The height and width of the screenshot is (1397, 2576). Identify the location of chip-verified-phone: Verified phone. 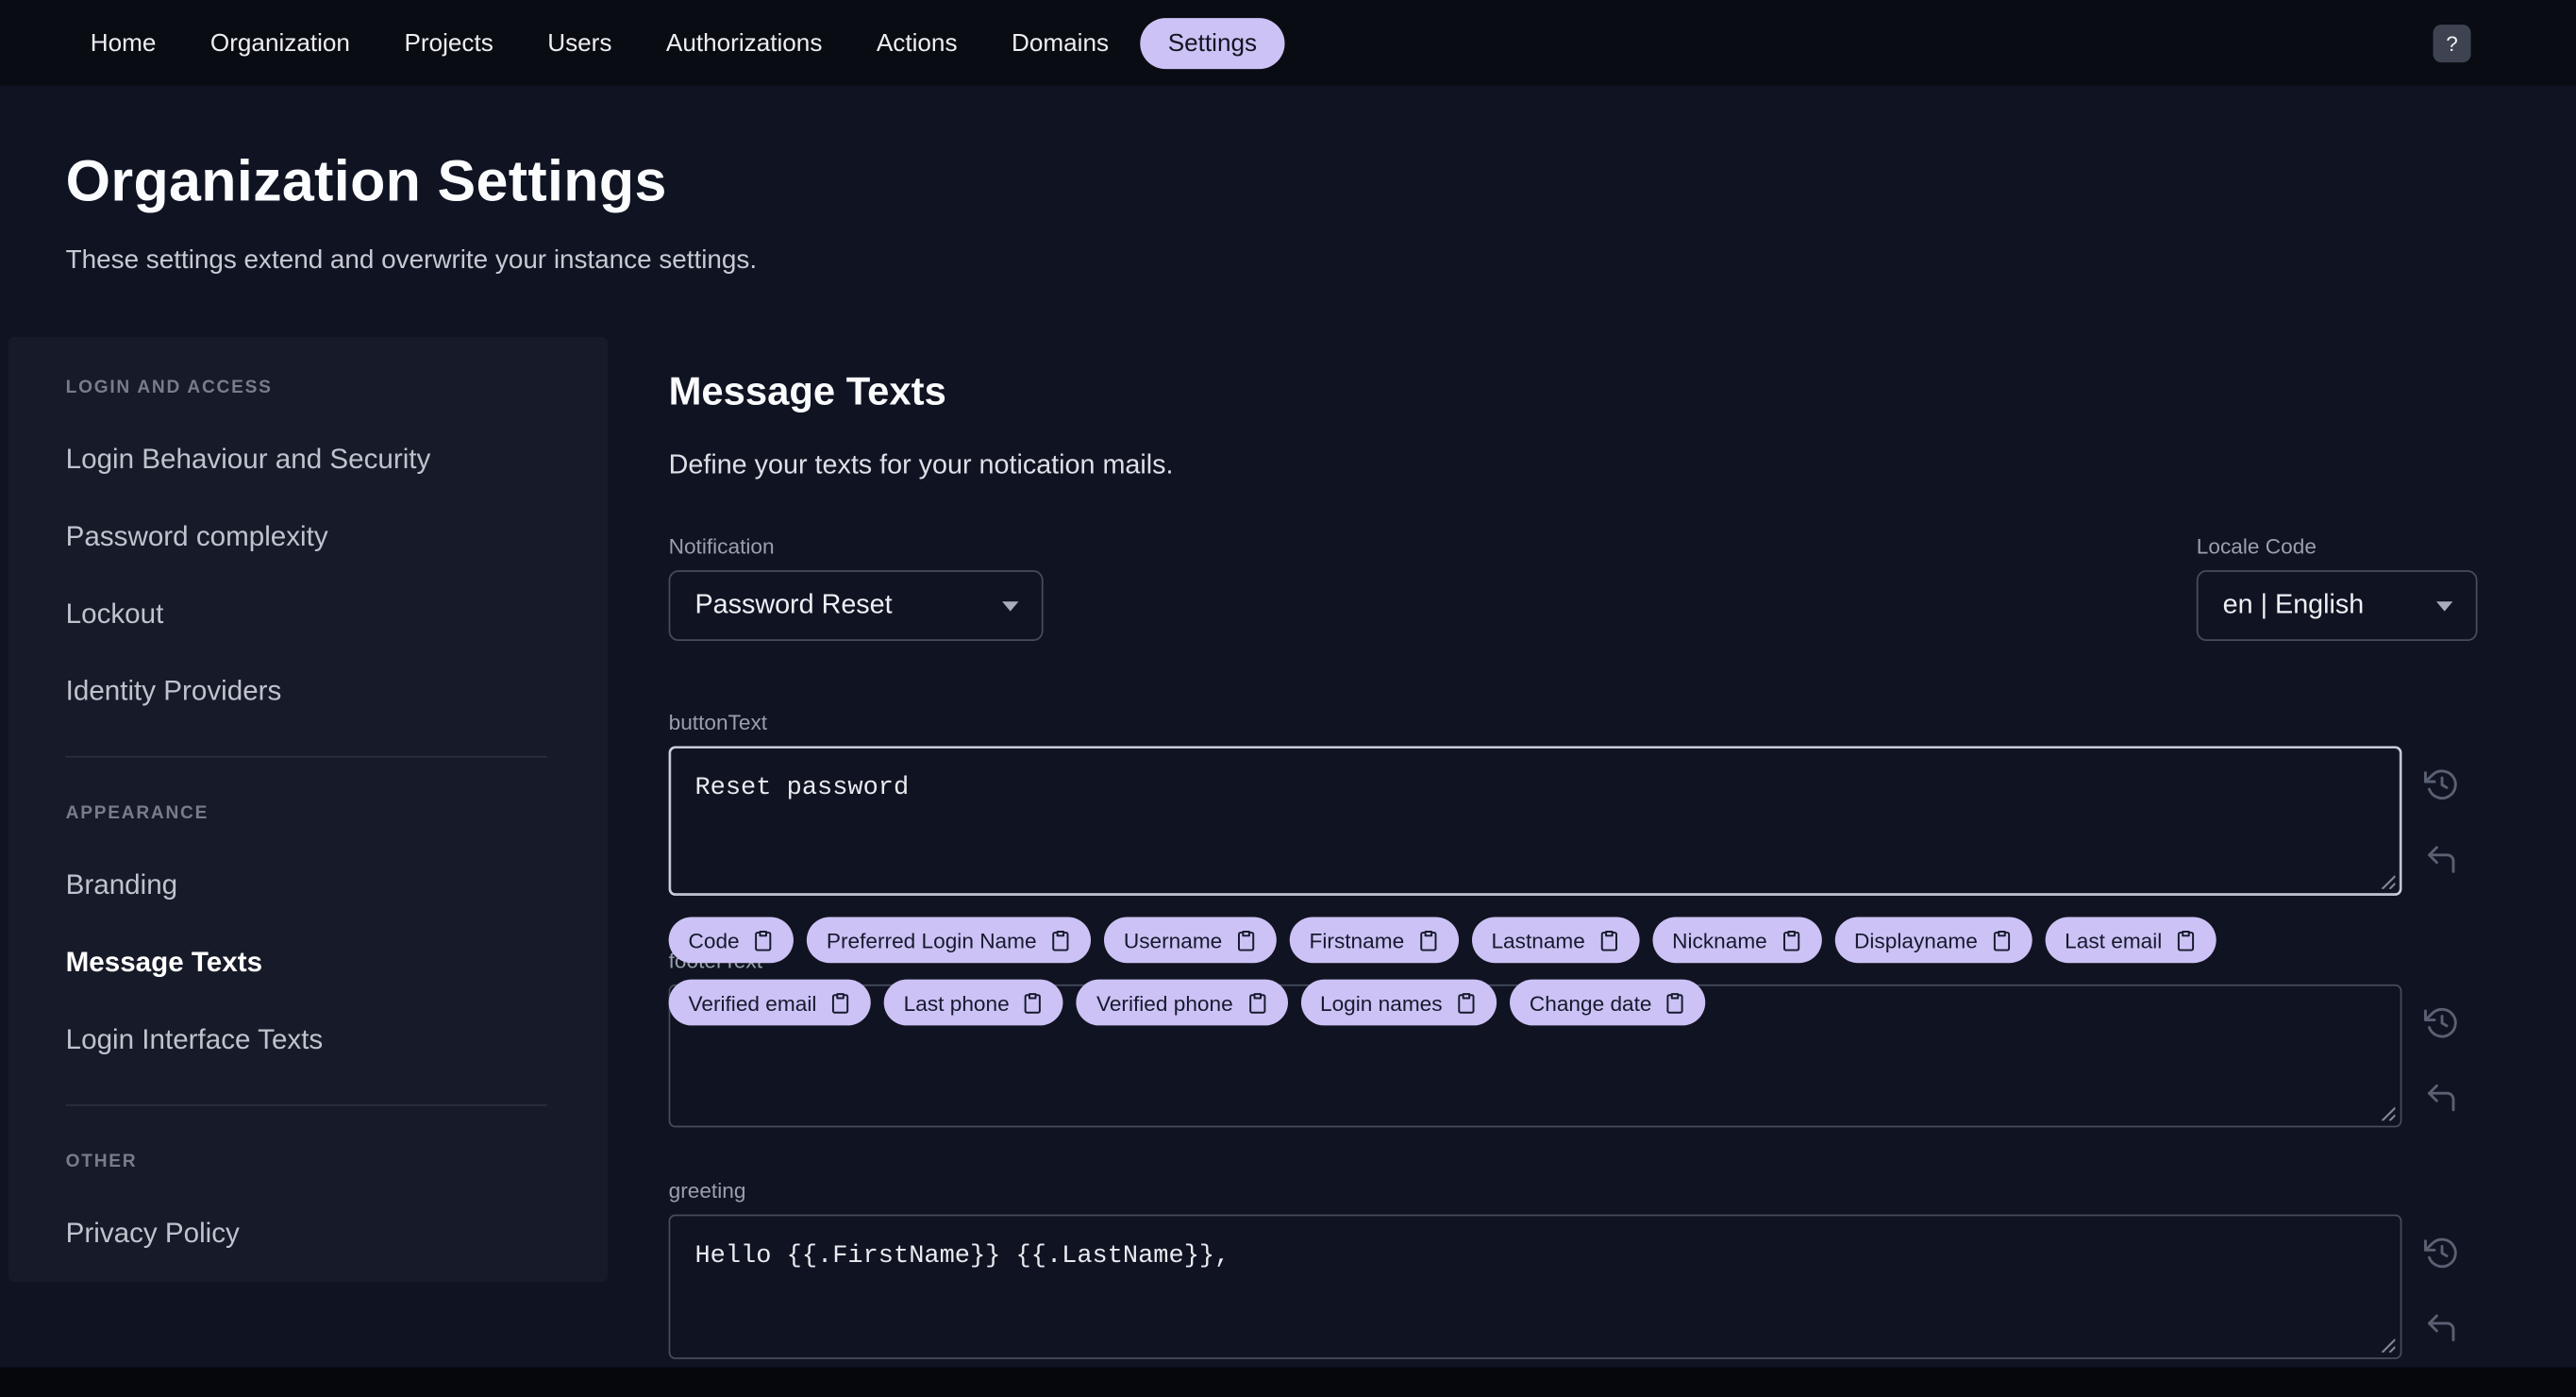
(1182, 1002).